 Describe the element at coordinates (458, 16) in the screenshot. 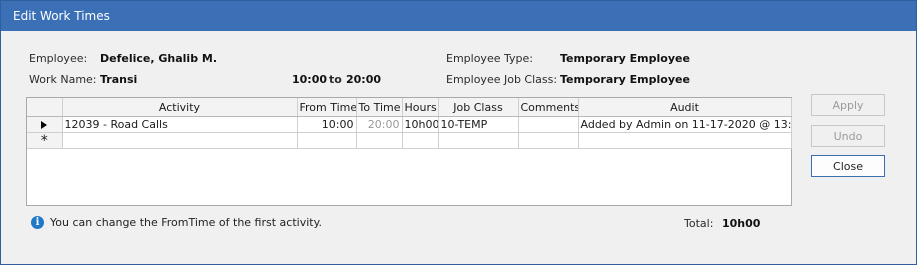

I see `dialog-titlebar: Edit Work Times` at that location.